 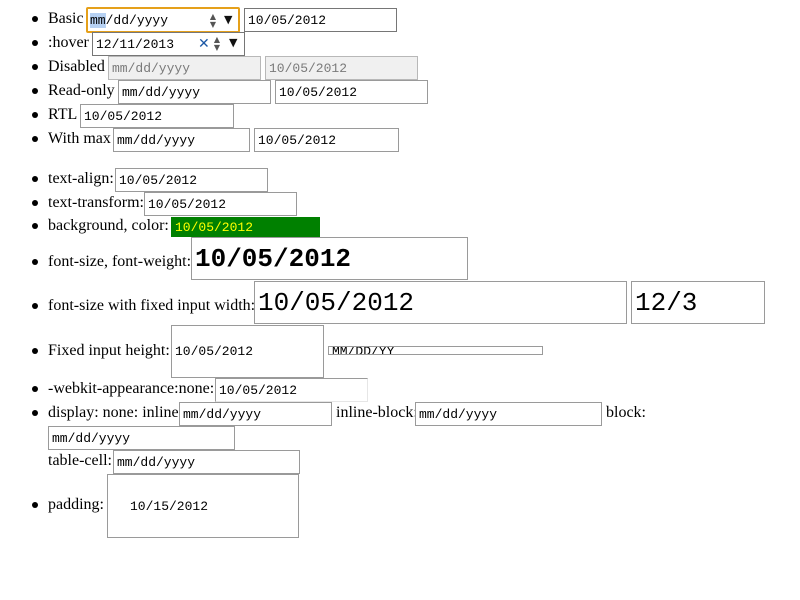 I want to click on fixedheight-date-input-short: MM/DD/YY, so click(x=435, y=350).